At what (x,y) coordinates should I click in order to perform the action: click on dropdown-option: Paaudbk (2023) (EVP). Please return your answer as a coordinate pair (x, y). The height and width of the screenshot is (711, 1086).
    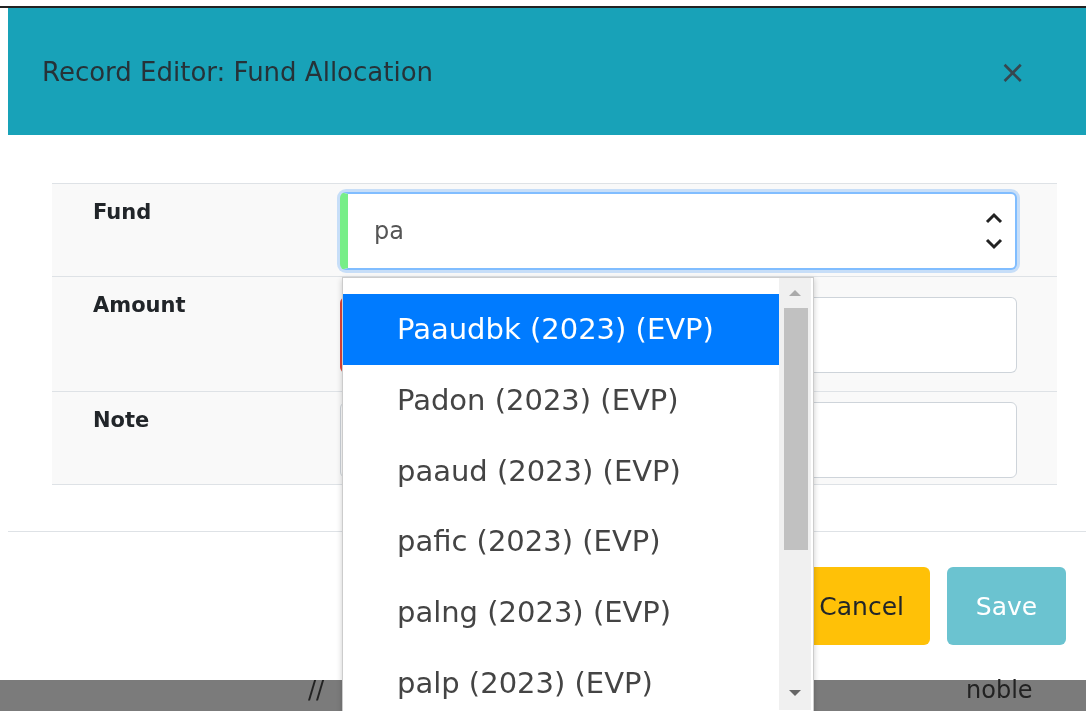
    Looking at the image, I should click on (561, 329).